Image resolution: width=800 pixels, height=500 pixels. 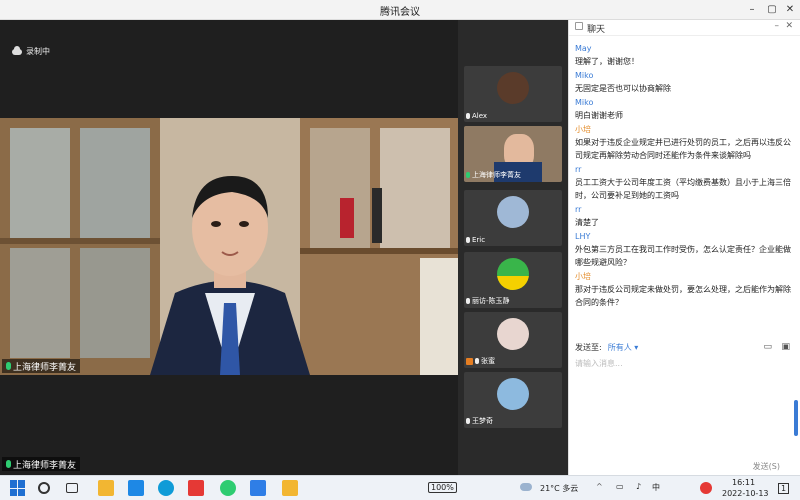 I want to click on chat-message: Miko 无固定是否也可以协商解除, so click(x=685, y=82).